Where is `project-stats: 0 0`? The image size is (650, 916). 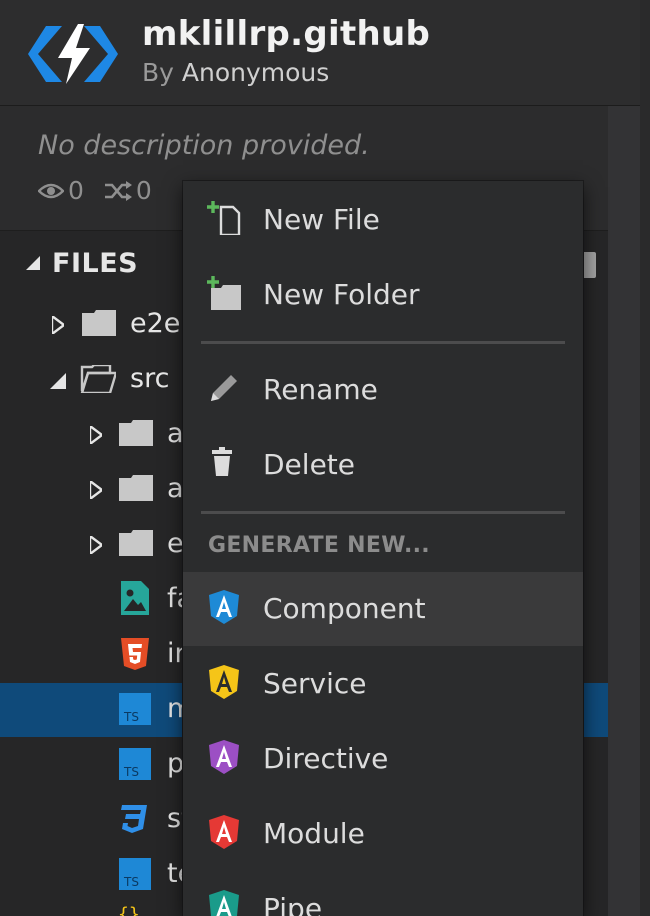 project-stats: 0 0 is located at coordinates (105, 190).